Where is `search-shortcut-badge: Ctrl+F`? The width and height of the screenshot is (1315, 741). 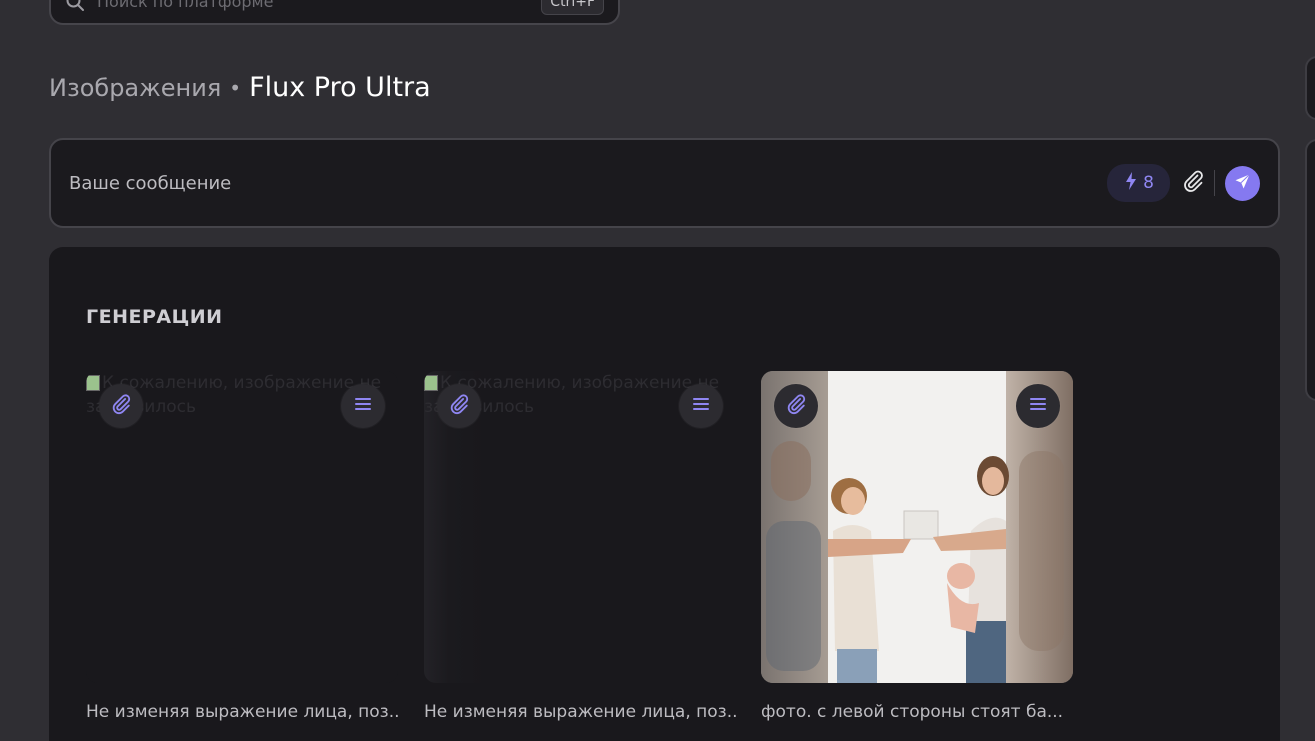 search-shortcut-badge: Ctrl+F is located at coordinates (572, 7).